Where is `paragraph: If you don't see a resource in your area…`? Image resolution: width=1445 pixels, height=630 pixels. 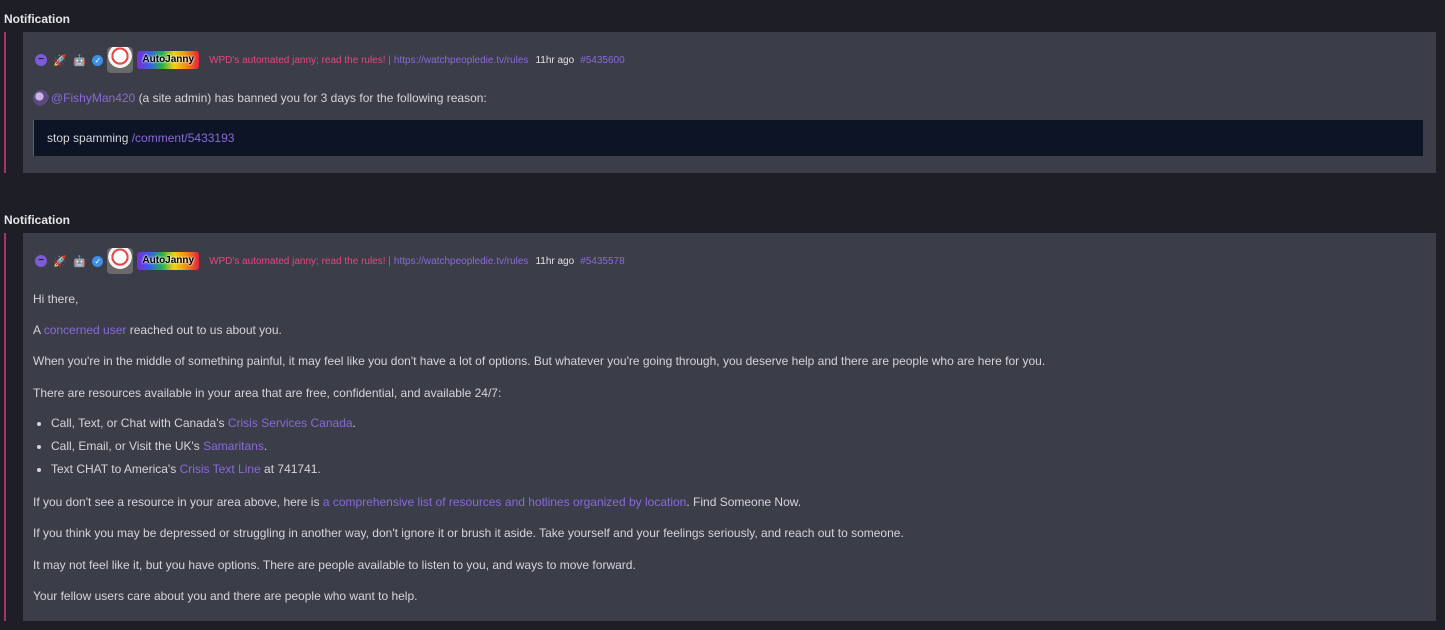
paragraph: If you don't see a resource in your area… is located at coordinates (417, 502).